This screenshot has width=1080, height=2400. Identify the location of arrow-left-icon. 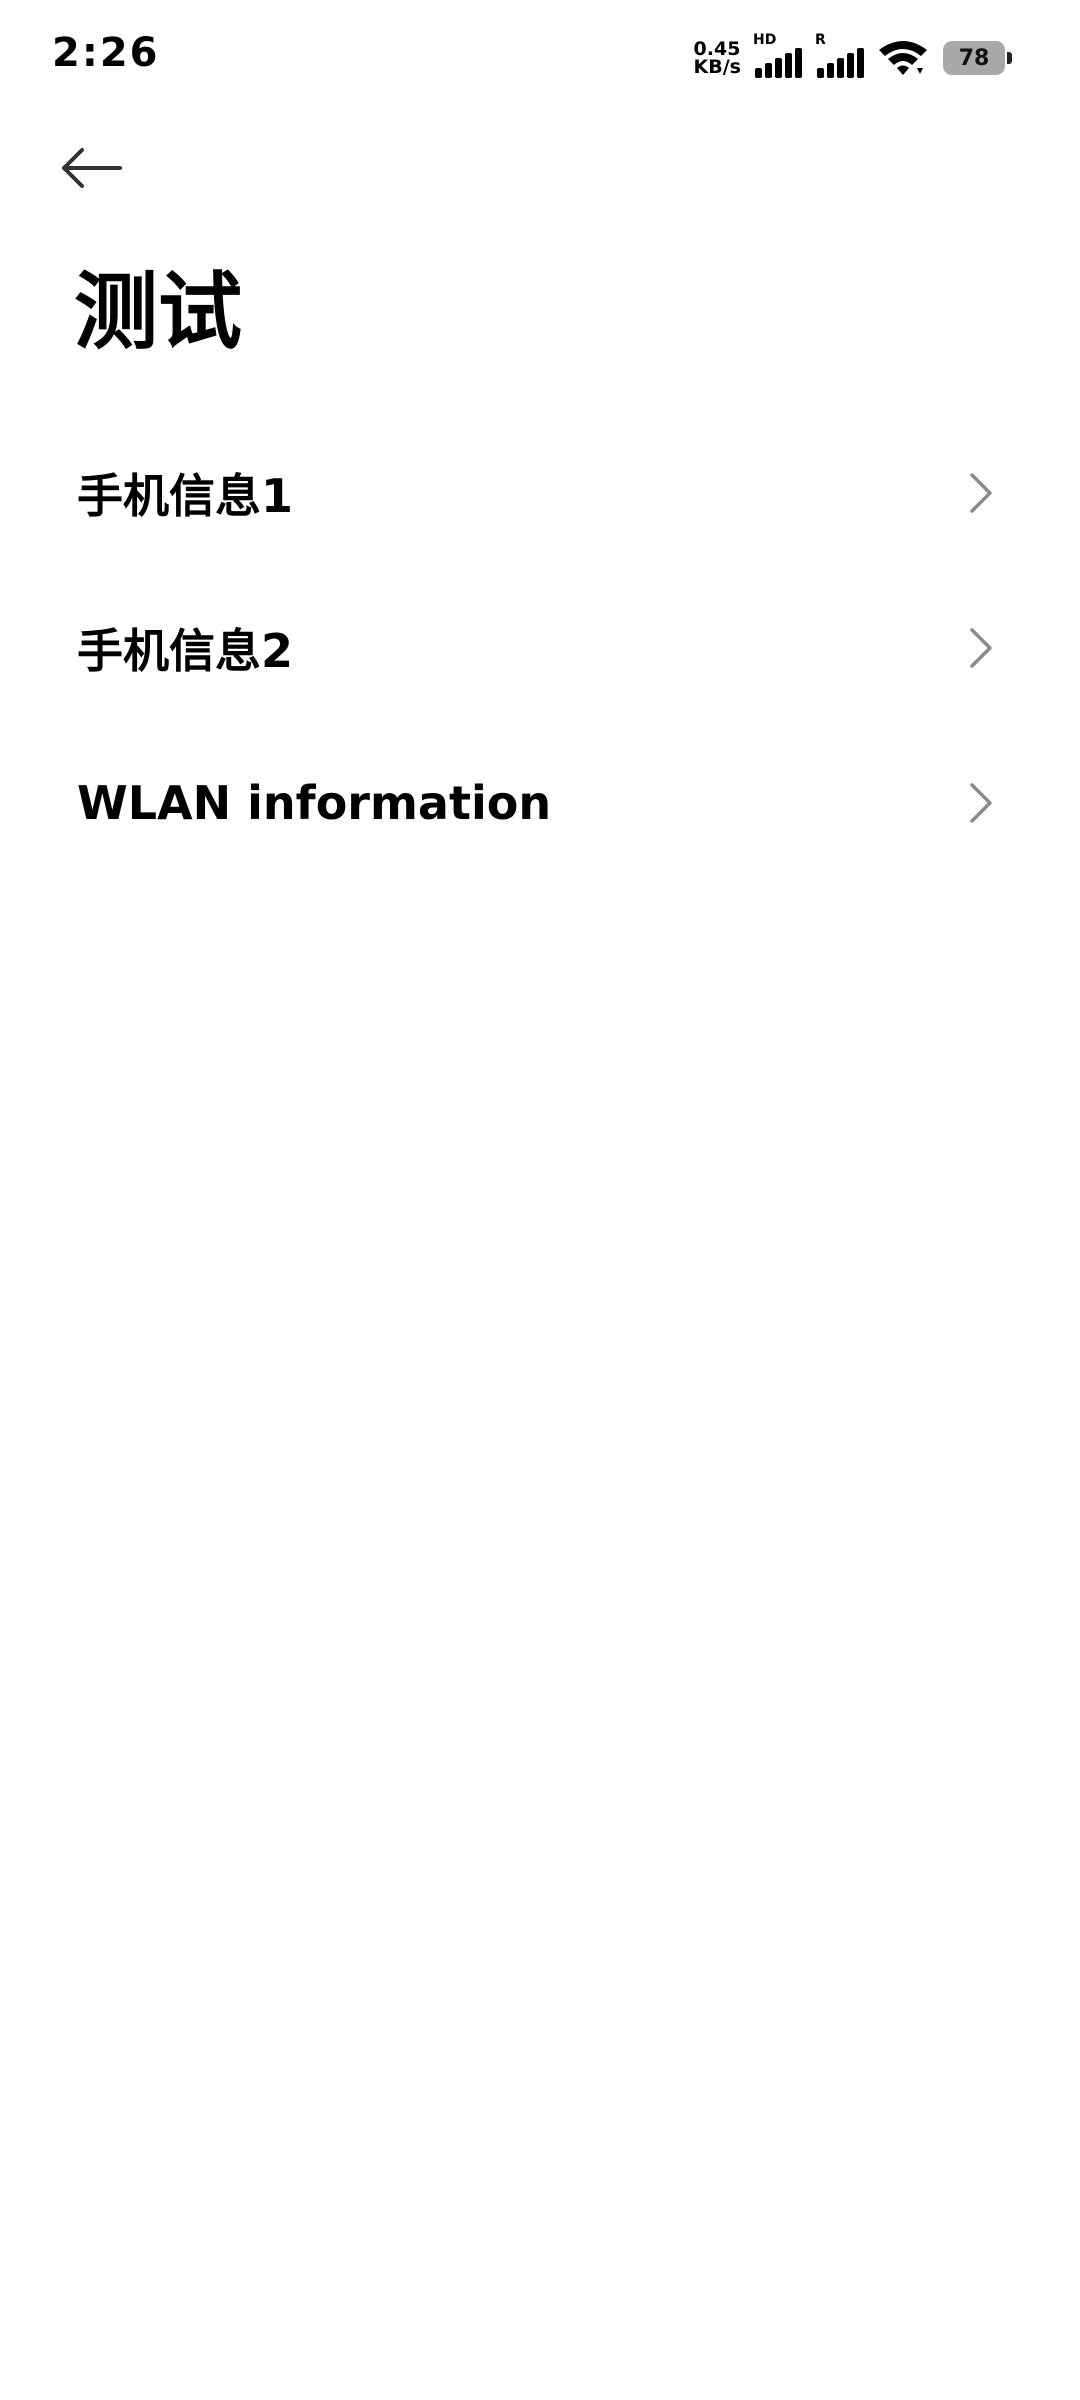
(92, 168).